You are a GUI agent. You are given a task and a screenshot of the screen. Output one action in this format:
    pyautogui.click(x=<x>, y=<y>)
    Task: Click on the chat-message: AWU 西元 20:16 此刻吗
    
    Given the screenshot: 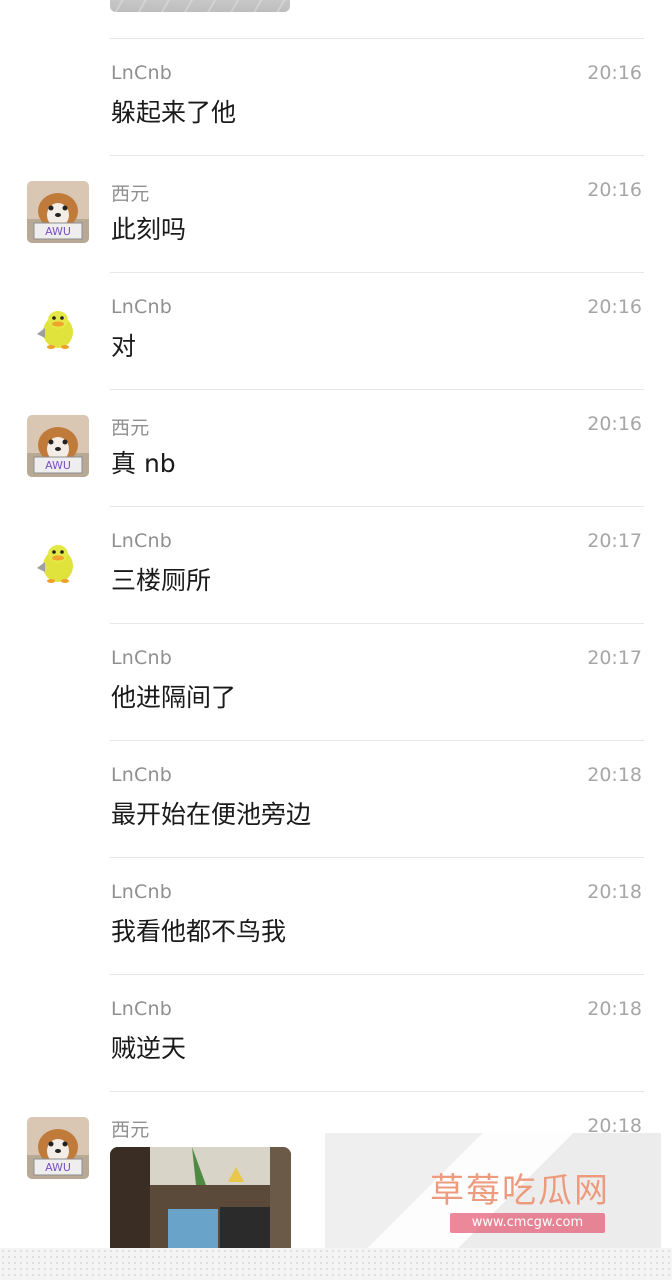 What is the action you would take?
    pyautogui.click(x=336, y=213)
    